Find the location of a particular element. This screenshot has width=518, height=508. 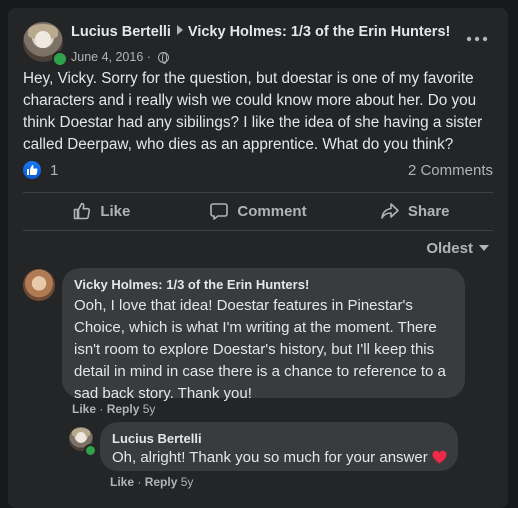

heart-icon is located at coordinates (439, 457).